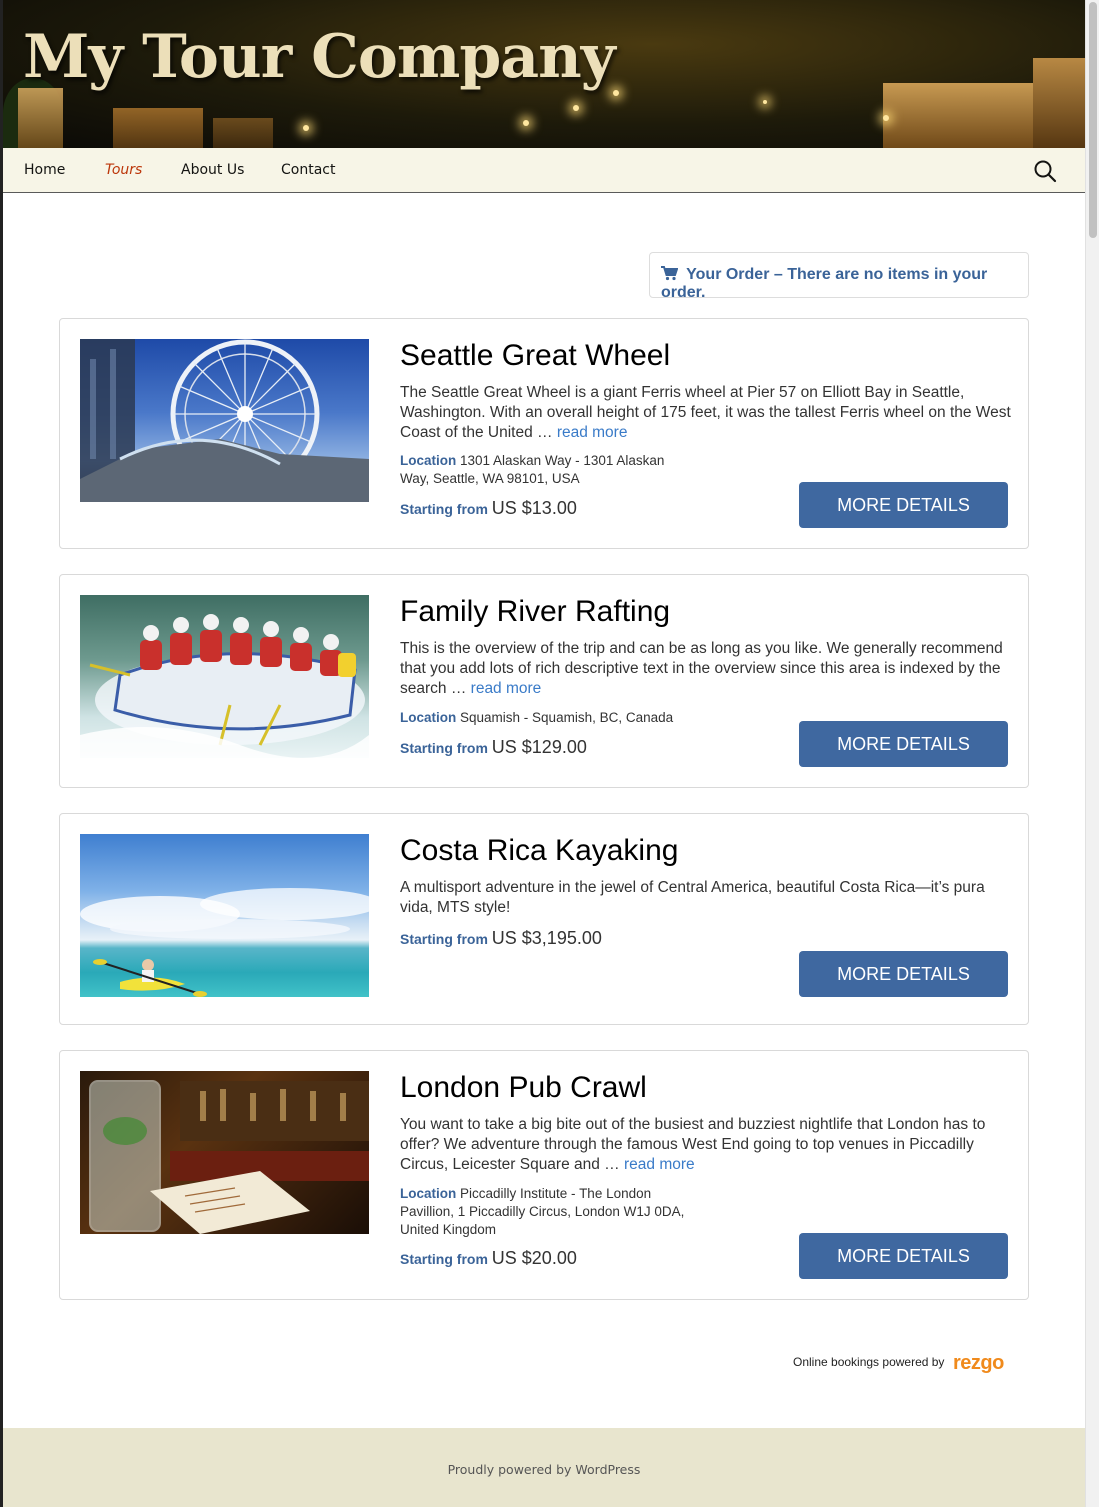  I want to click on footer-credit: Proudly powered by WordPress, so click(544, 1469).